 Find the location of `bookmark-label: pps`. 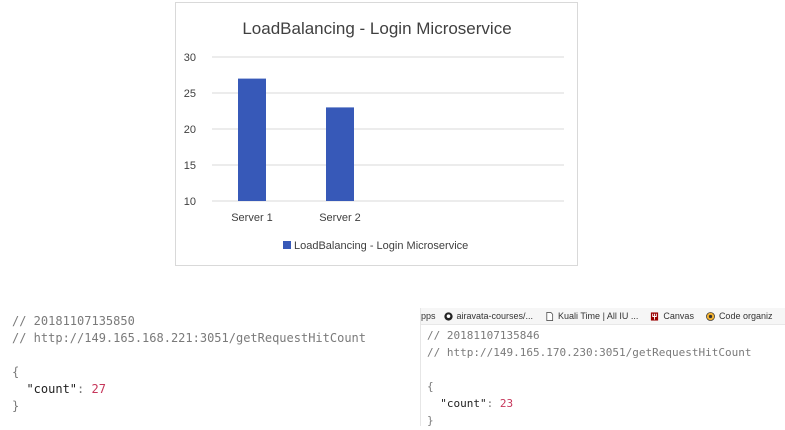

bookmark-label: pps is located at coordinates (428, 316).